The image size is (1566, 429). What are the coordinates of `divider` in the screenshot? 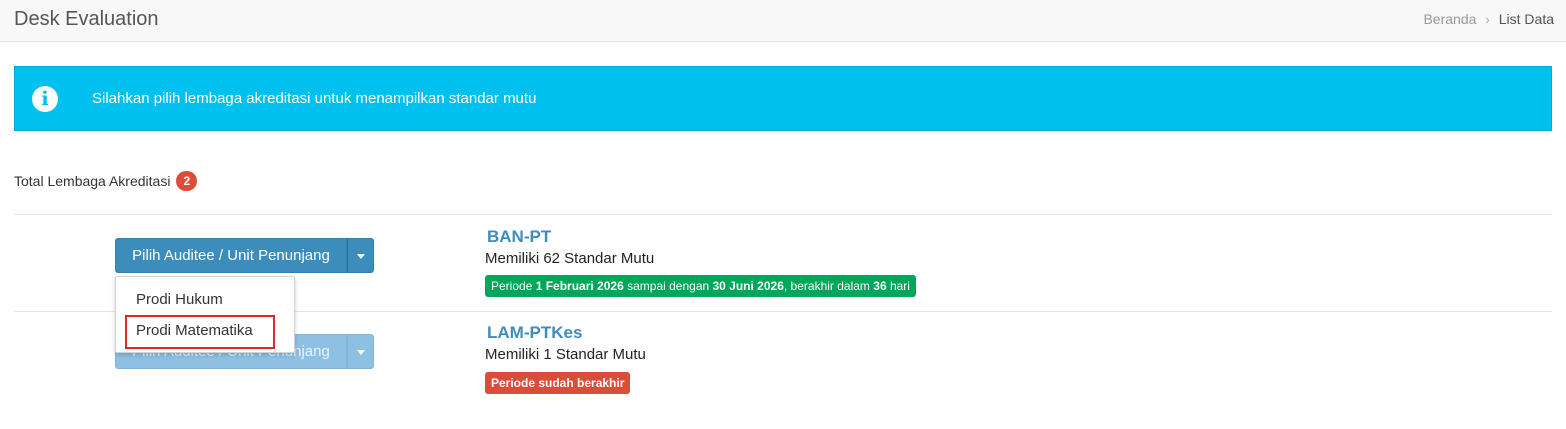 It's located at (783, 214).